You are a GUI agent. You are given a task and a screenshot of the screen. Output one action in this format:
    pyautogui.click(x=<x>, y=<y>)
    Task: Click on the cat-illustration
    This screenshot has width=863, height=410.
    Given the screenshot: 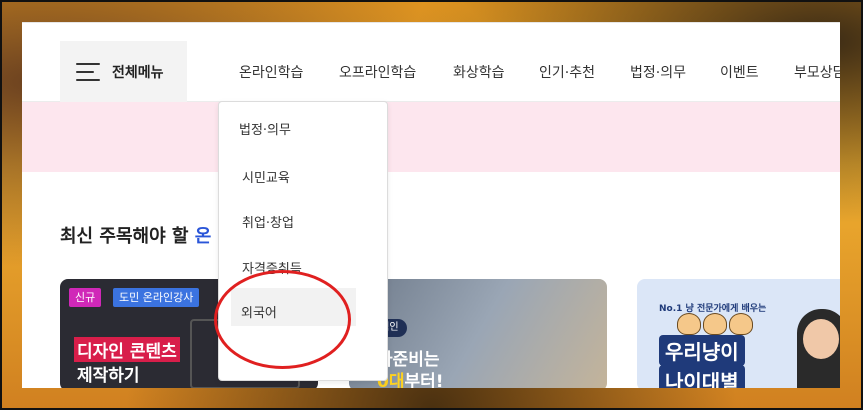 What is the action you would take?
    pyautogui.click(x=715, y=325)
    